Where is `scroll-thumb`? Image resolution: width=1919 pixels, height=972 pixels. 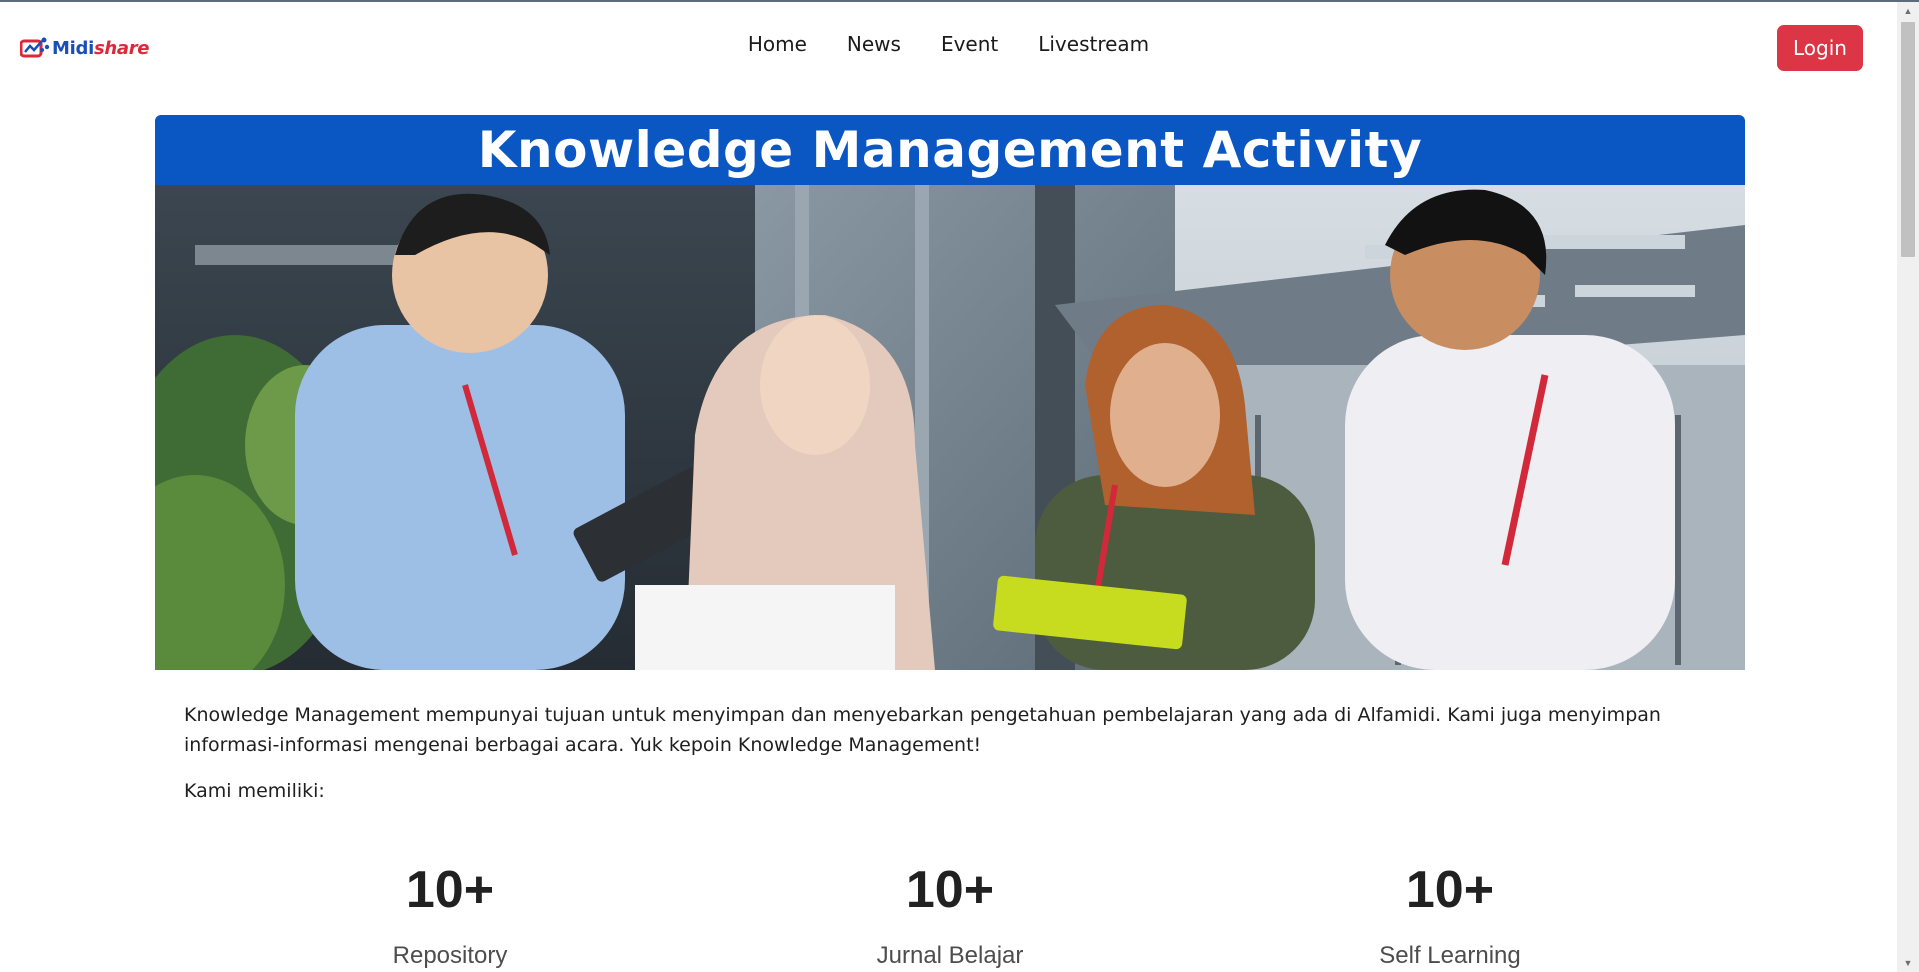 scroll-thumb is located at coordinates (1908, 139).